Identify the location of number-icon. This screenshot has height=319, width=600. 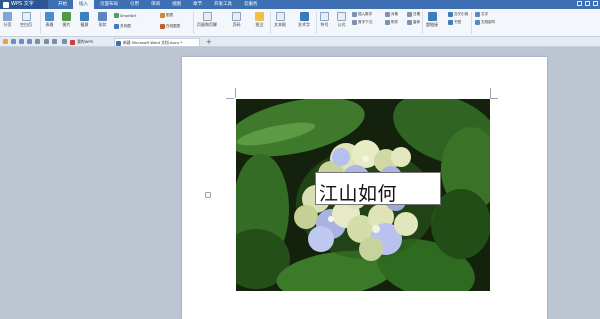
(354, 14).